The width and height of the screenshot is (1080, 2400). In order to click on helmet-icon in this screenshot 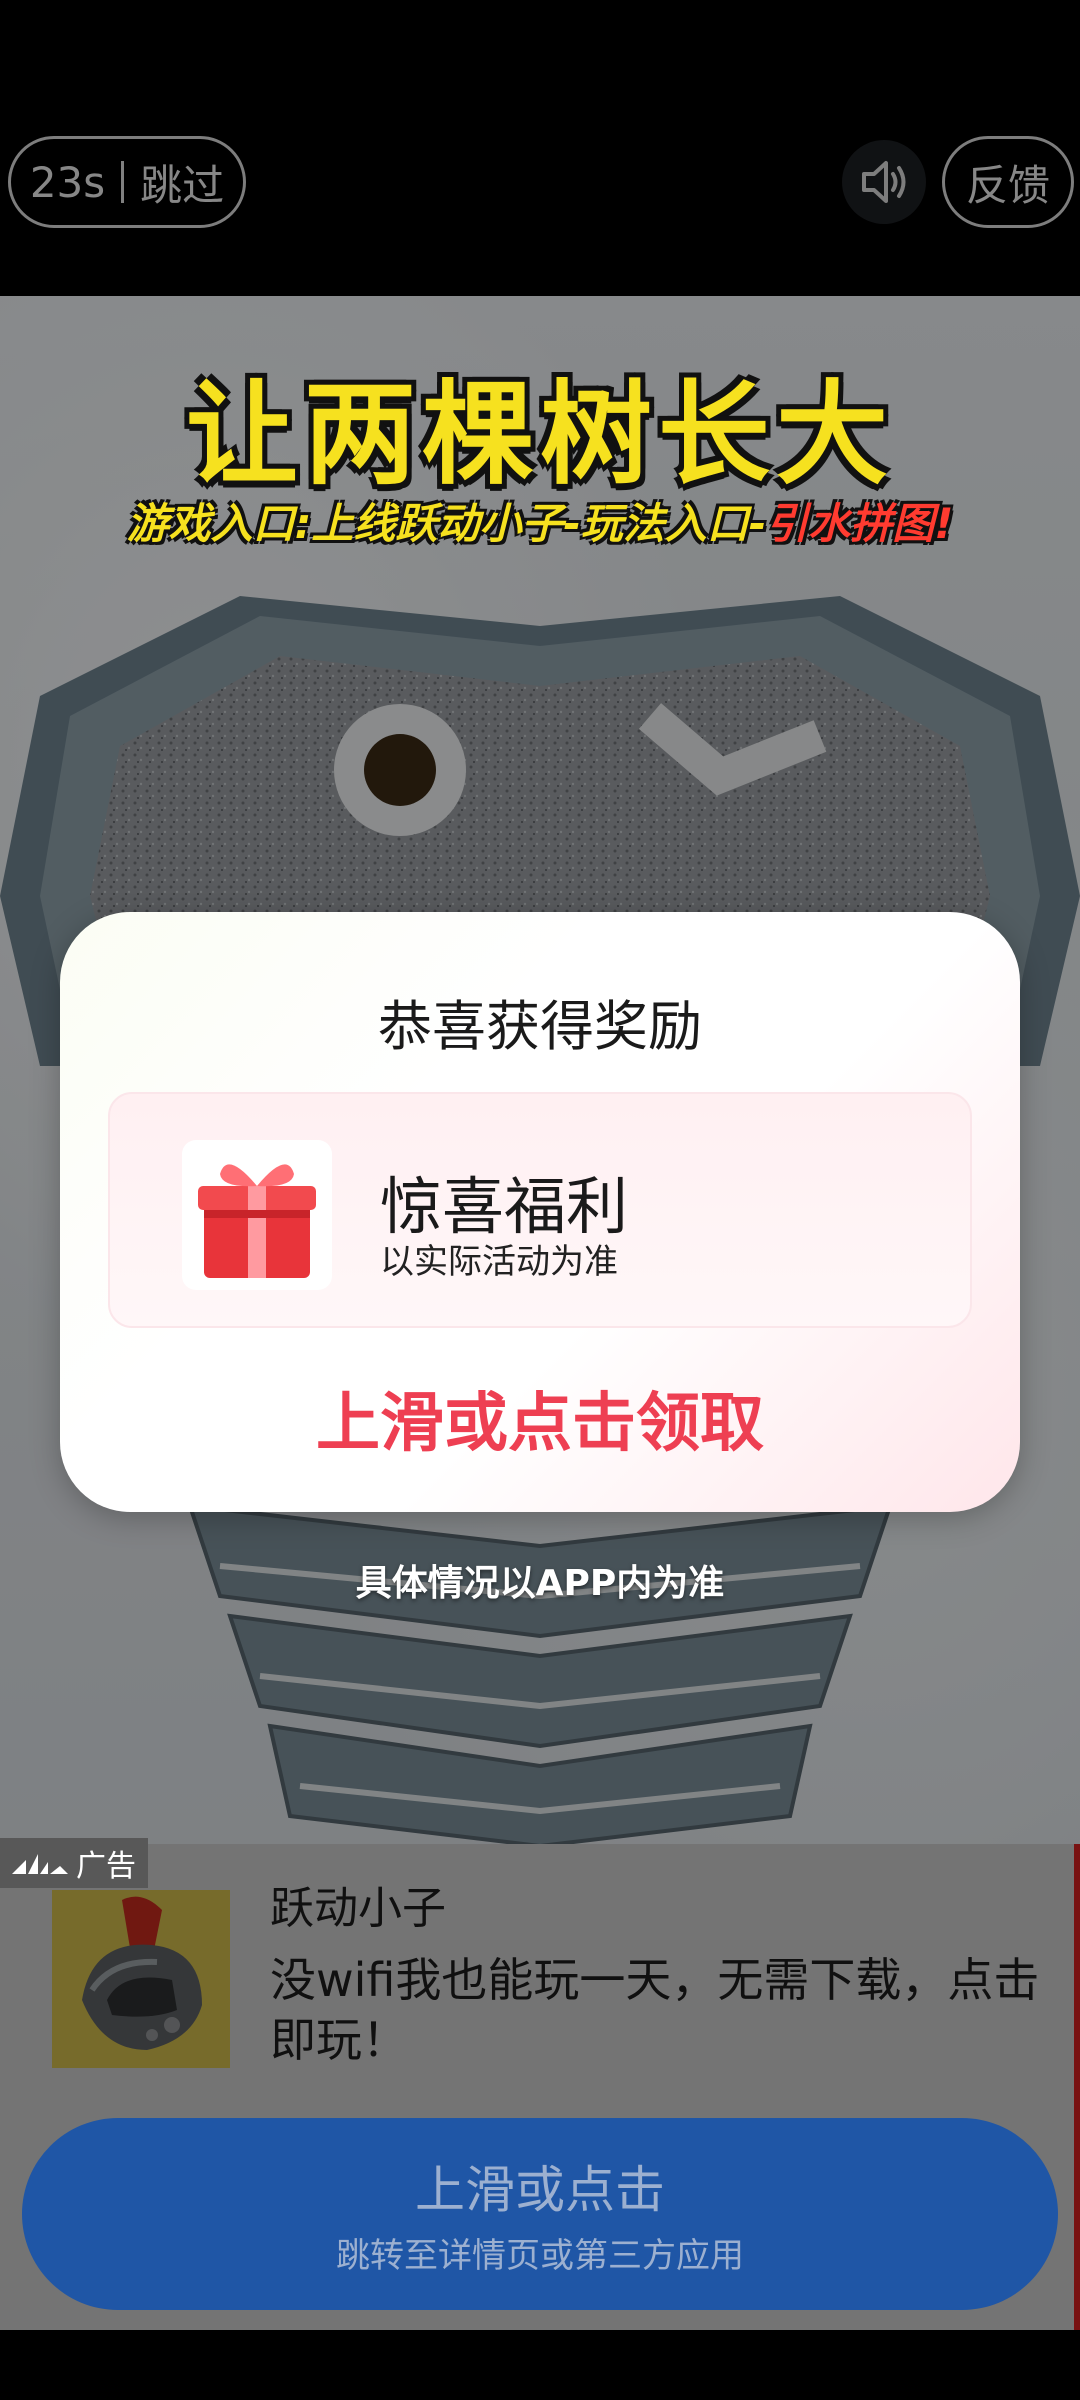, I will do `click(141, 1979)`.